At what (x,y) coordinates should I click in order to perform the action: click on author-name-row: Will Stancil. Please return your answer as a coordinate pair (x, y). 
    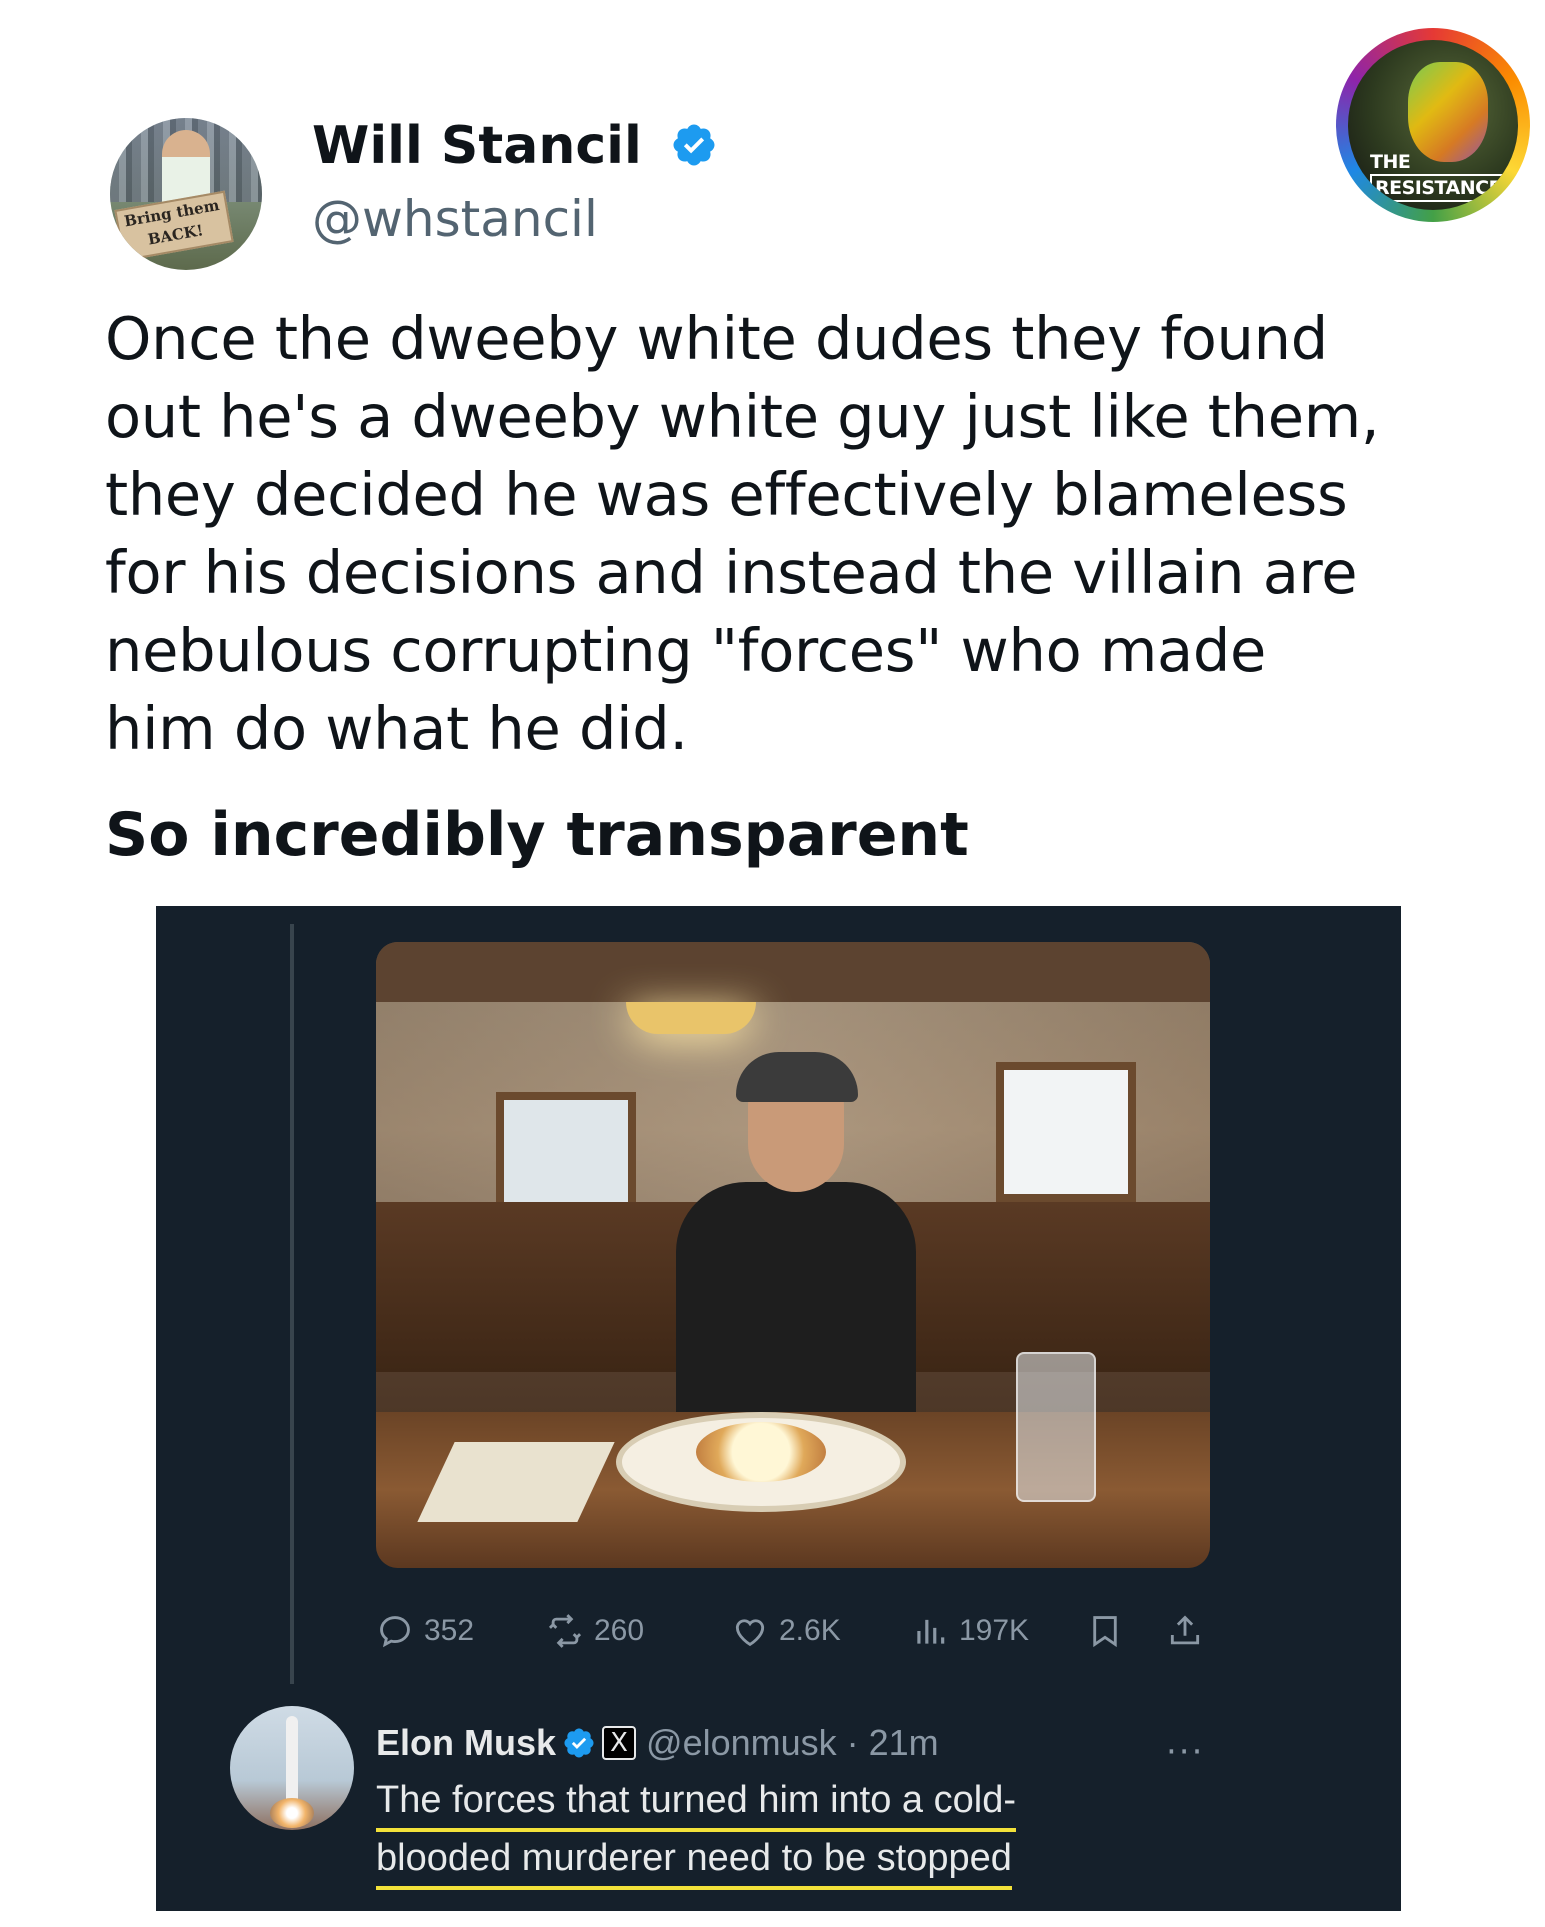
    Looking at the image, I should click on (515, 146).